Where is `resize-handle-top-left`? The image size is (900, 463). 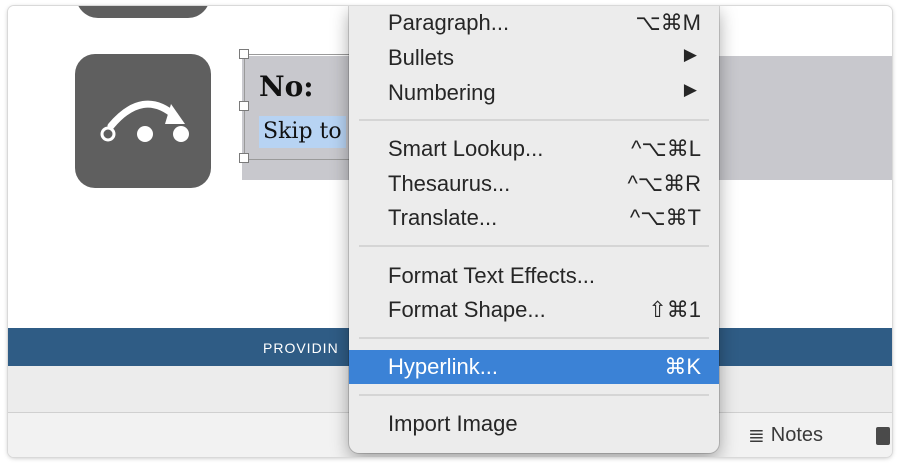
resize-handle-top-left is located at coordinates (244, 54).